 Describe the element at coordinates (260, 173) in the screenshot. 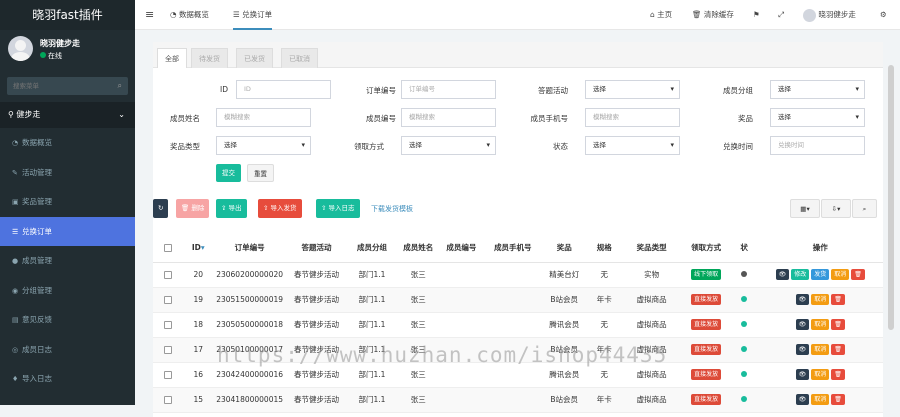

I see `reset-button: 重置` at that location.